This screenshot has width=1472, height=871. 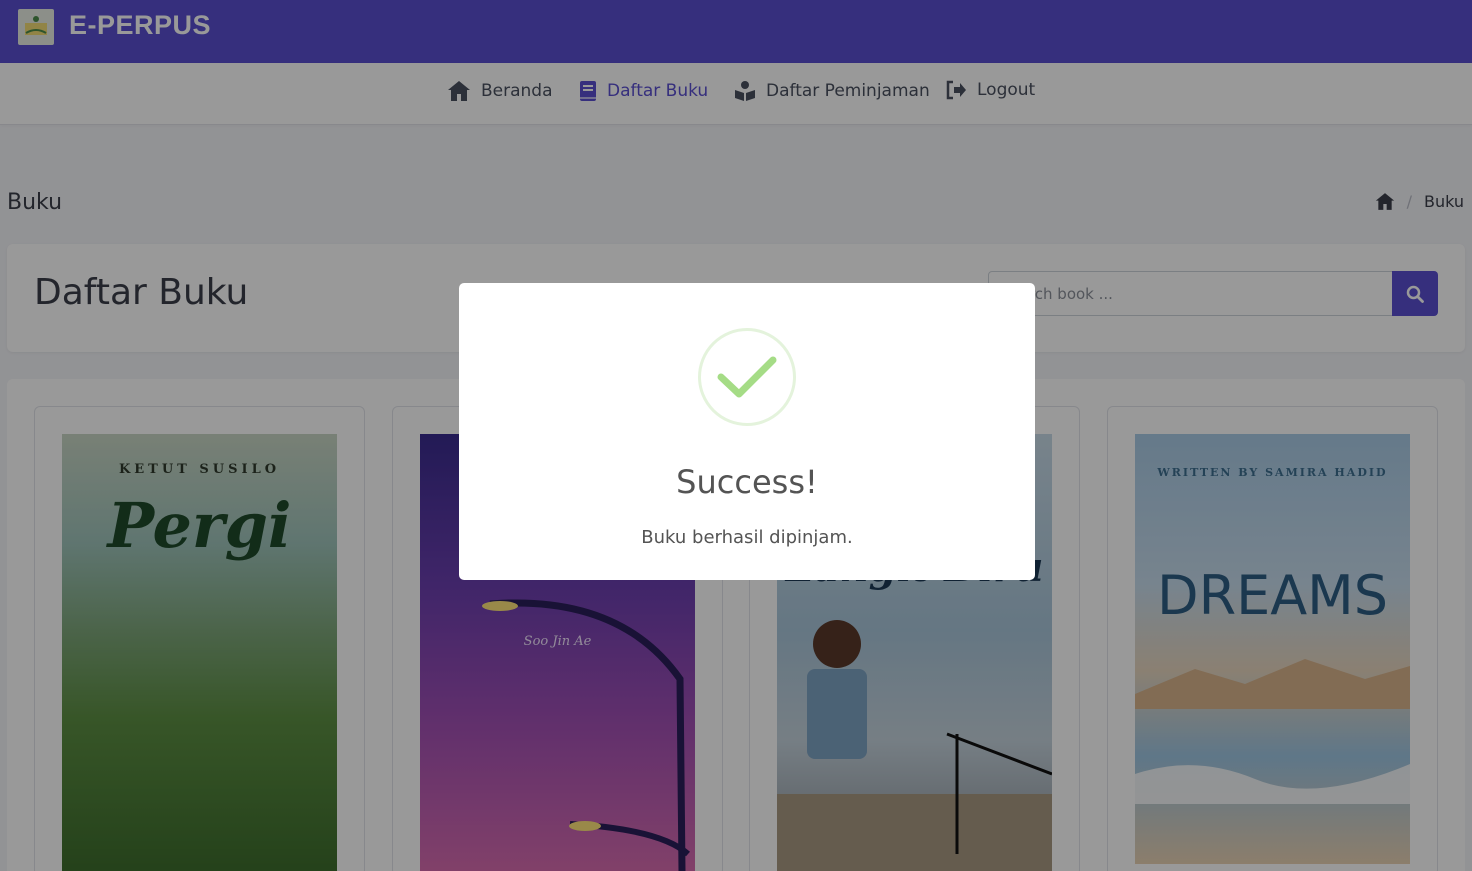 What do you see at coordinates (747, 431) in the screenshot?
I see `success-dialog: Success! Buku berhasil dipinjam.` at bounding box center [747, 431].